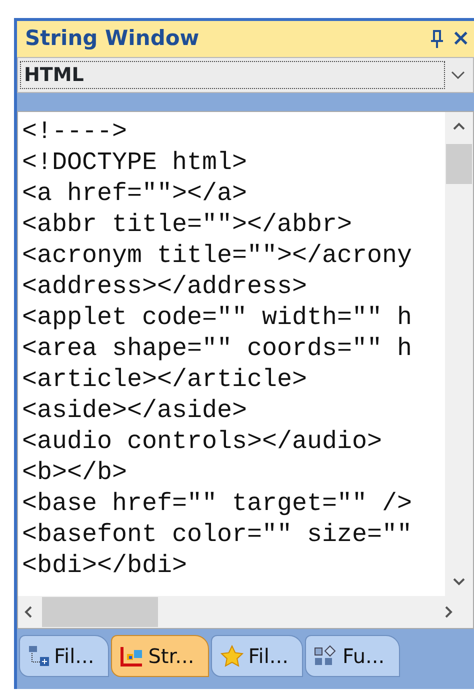  I want to click on list-item: <applet code="" width="" h, so click(233, 317).